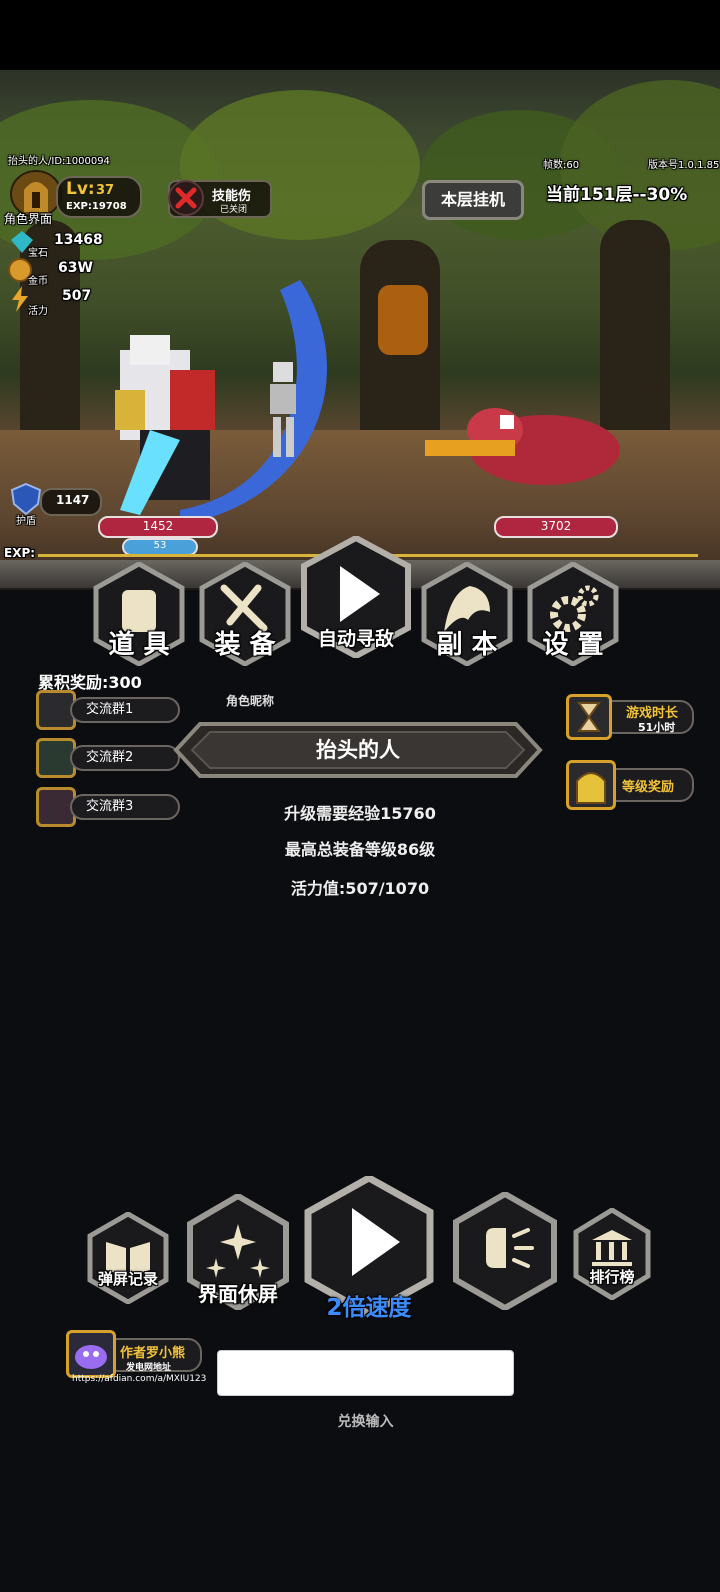 This screenshot has height=1592, width=720. Describe the element at coordinates (149, 1368) in the screenshot. I see `author-subtitle: 发电网地址` at that location.